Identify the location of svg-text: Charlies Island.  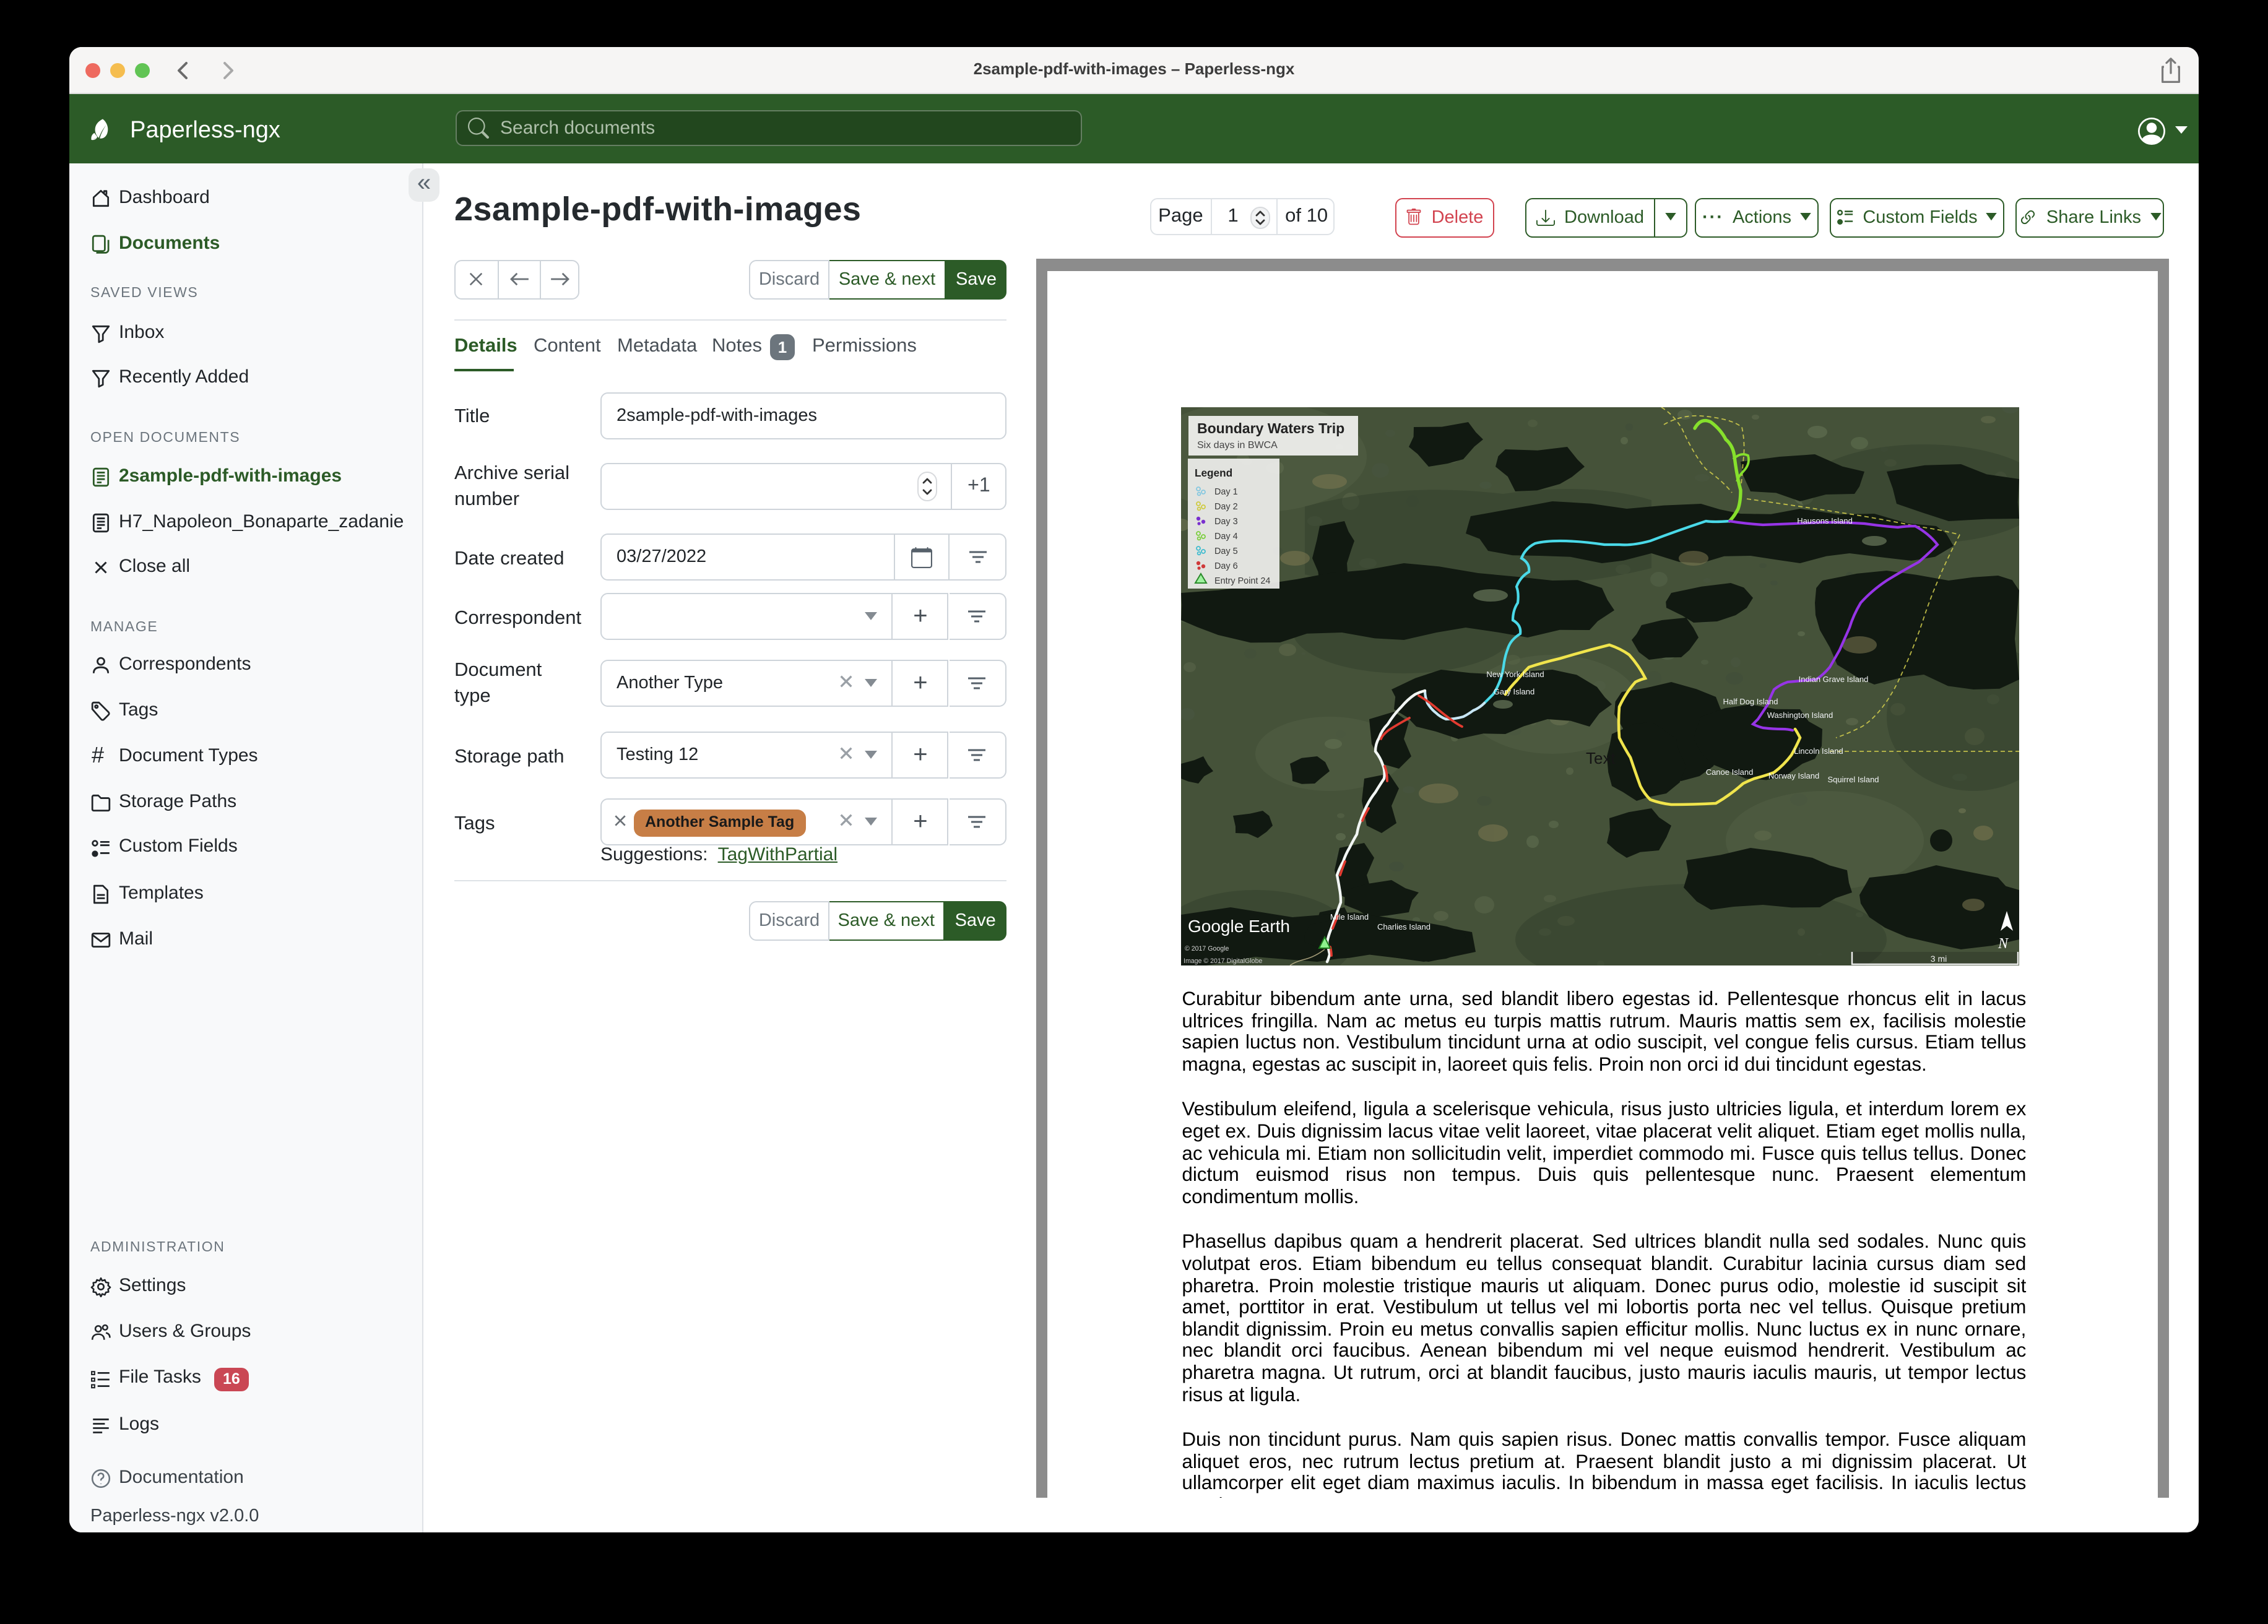
(1403, 926).